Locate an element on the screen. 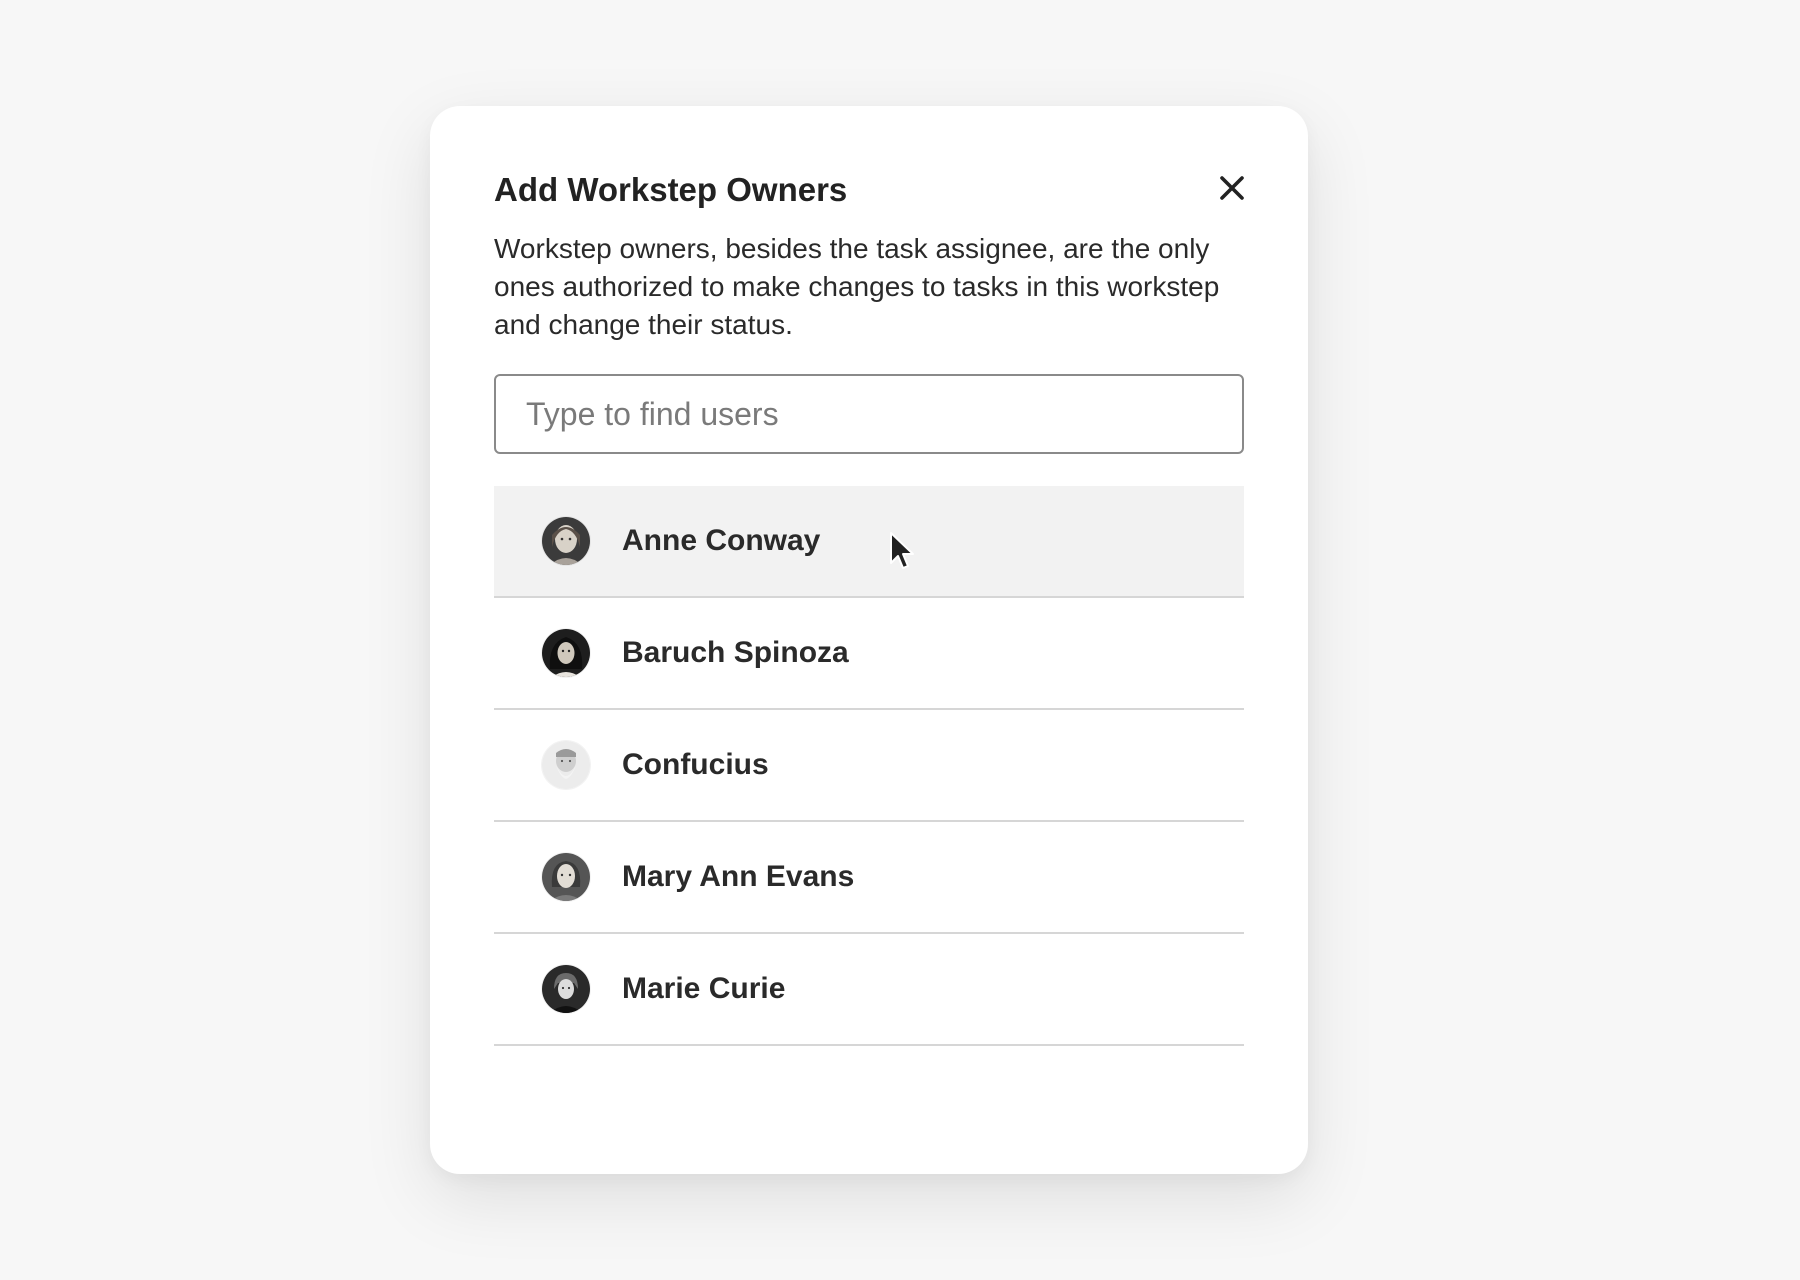  search-input is located at coordinates (869, 414).